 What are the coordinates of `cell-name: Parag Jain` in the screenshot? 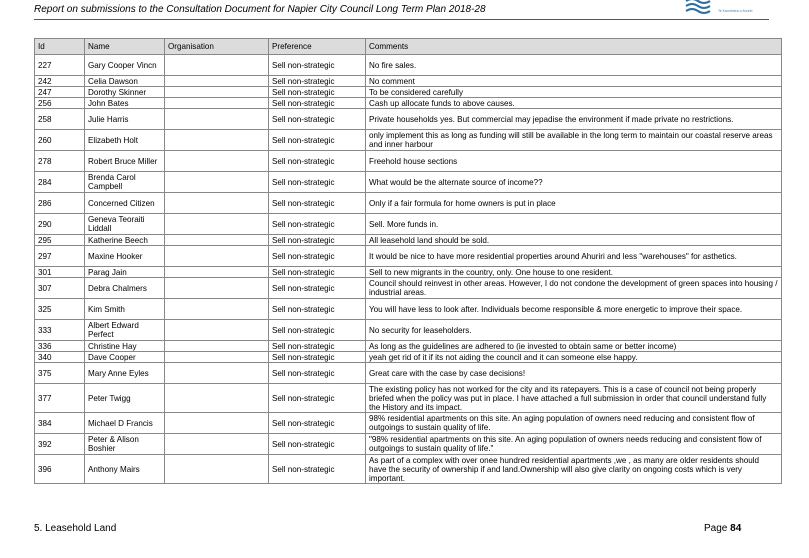 It's located at (124, 272).